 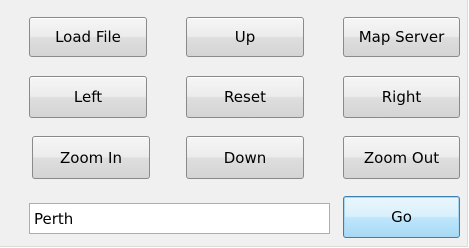 What do you see at coordinates (88, 37) in the screenshot?
I see `load-file-button: Load File` at bounding box center [88, 37].